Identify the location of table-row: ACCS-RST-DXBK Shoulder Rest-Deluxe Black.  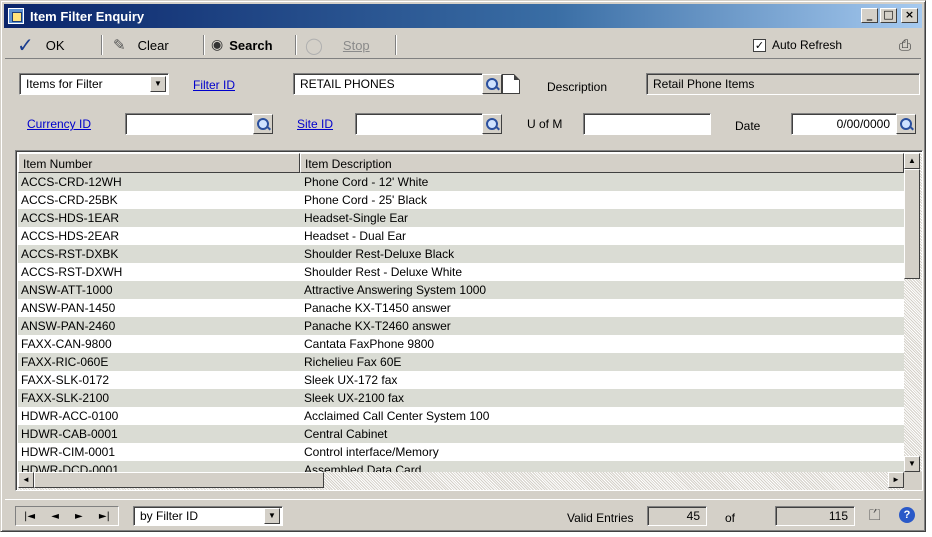
(461, 254).